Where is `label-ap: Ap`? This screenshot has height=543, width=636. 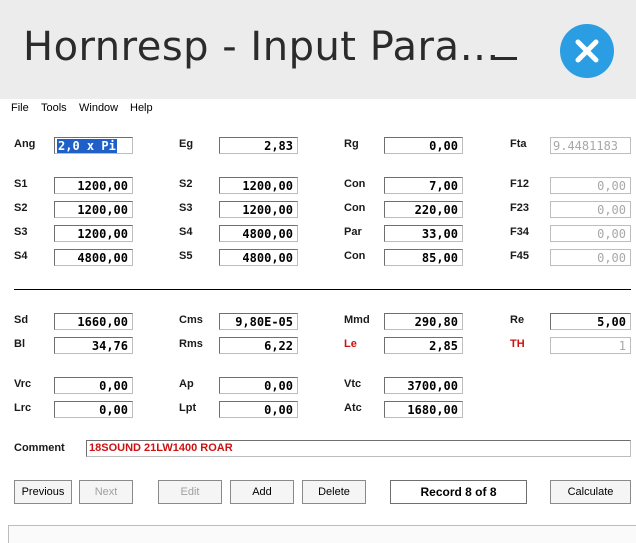
label-ap: Ap is located at coordinates (186, 384).